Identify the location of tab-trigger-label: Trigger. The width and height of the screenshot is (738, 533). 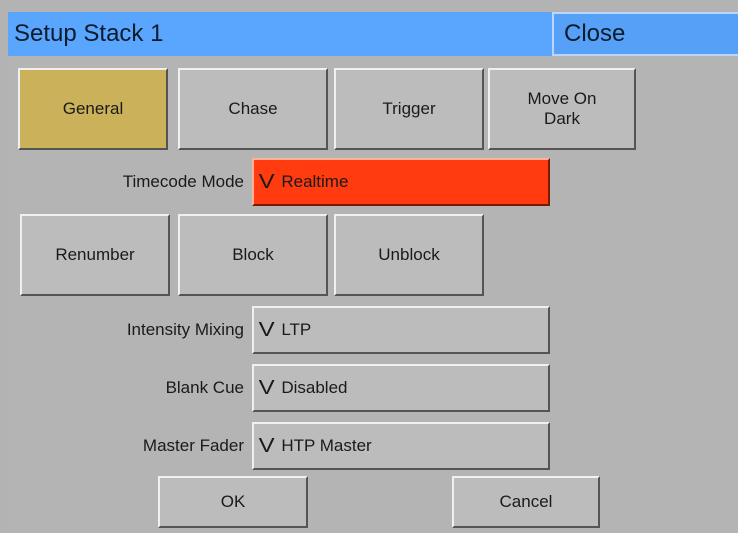
(409, 108).